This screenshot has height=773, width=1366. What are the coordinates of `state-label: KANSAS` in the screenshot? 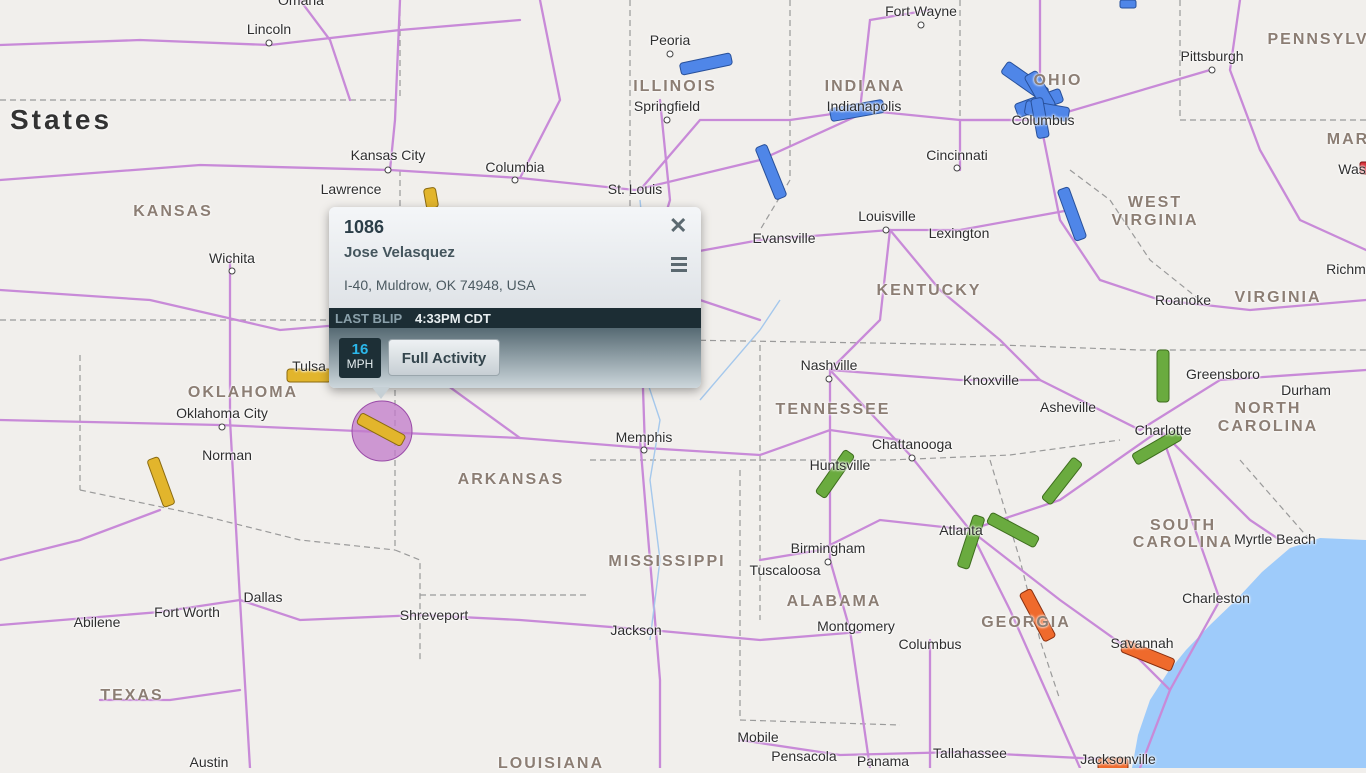 It's located at (173, 211).